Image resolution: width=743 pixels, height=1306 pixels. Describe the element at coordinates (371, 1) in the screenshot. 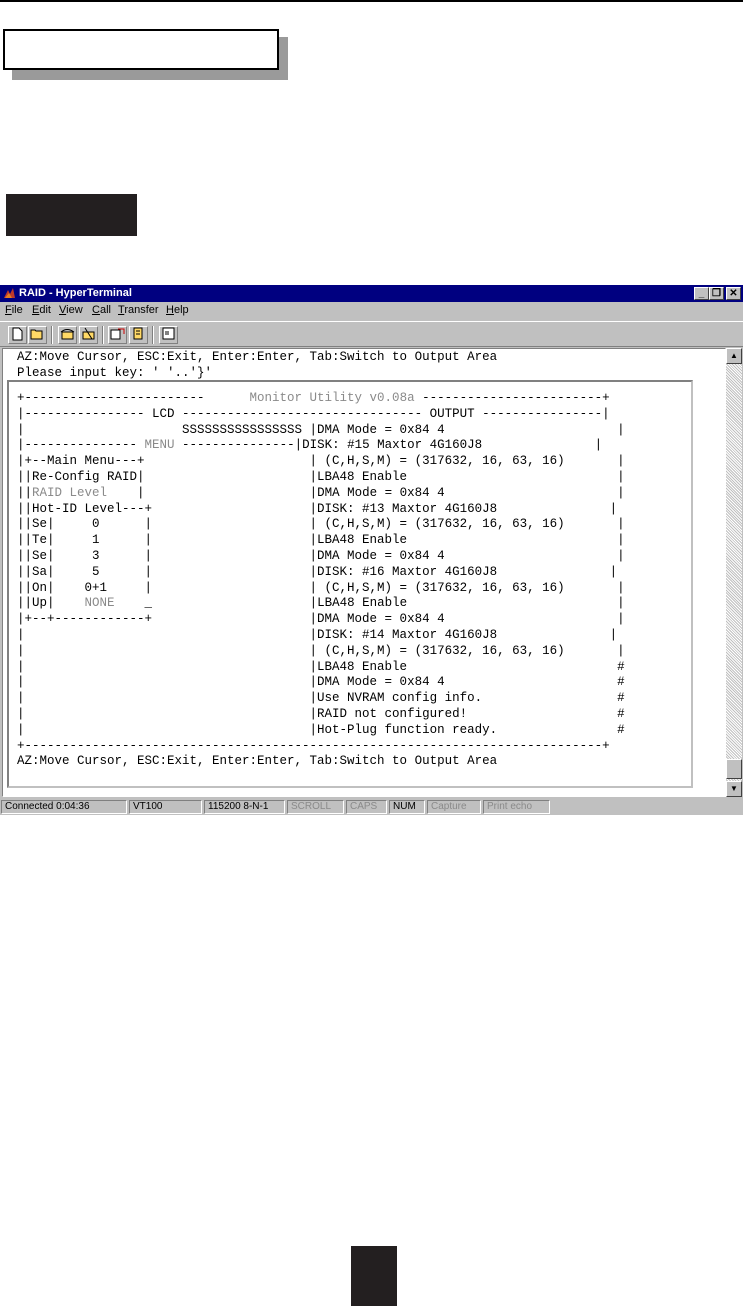

I see `top-rule` at that location.